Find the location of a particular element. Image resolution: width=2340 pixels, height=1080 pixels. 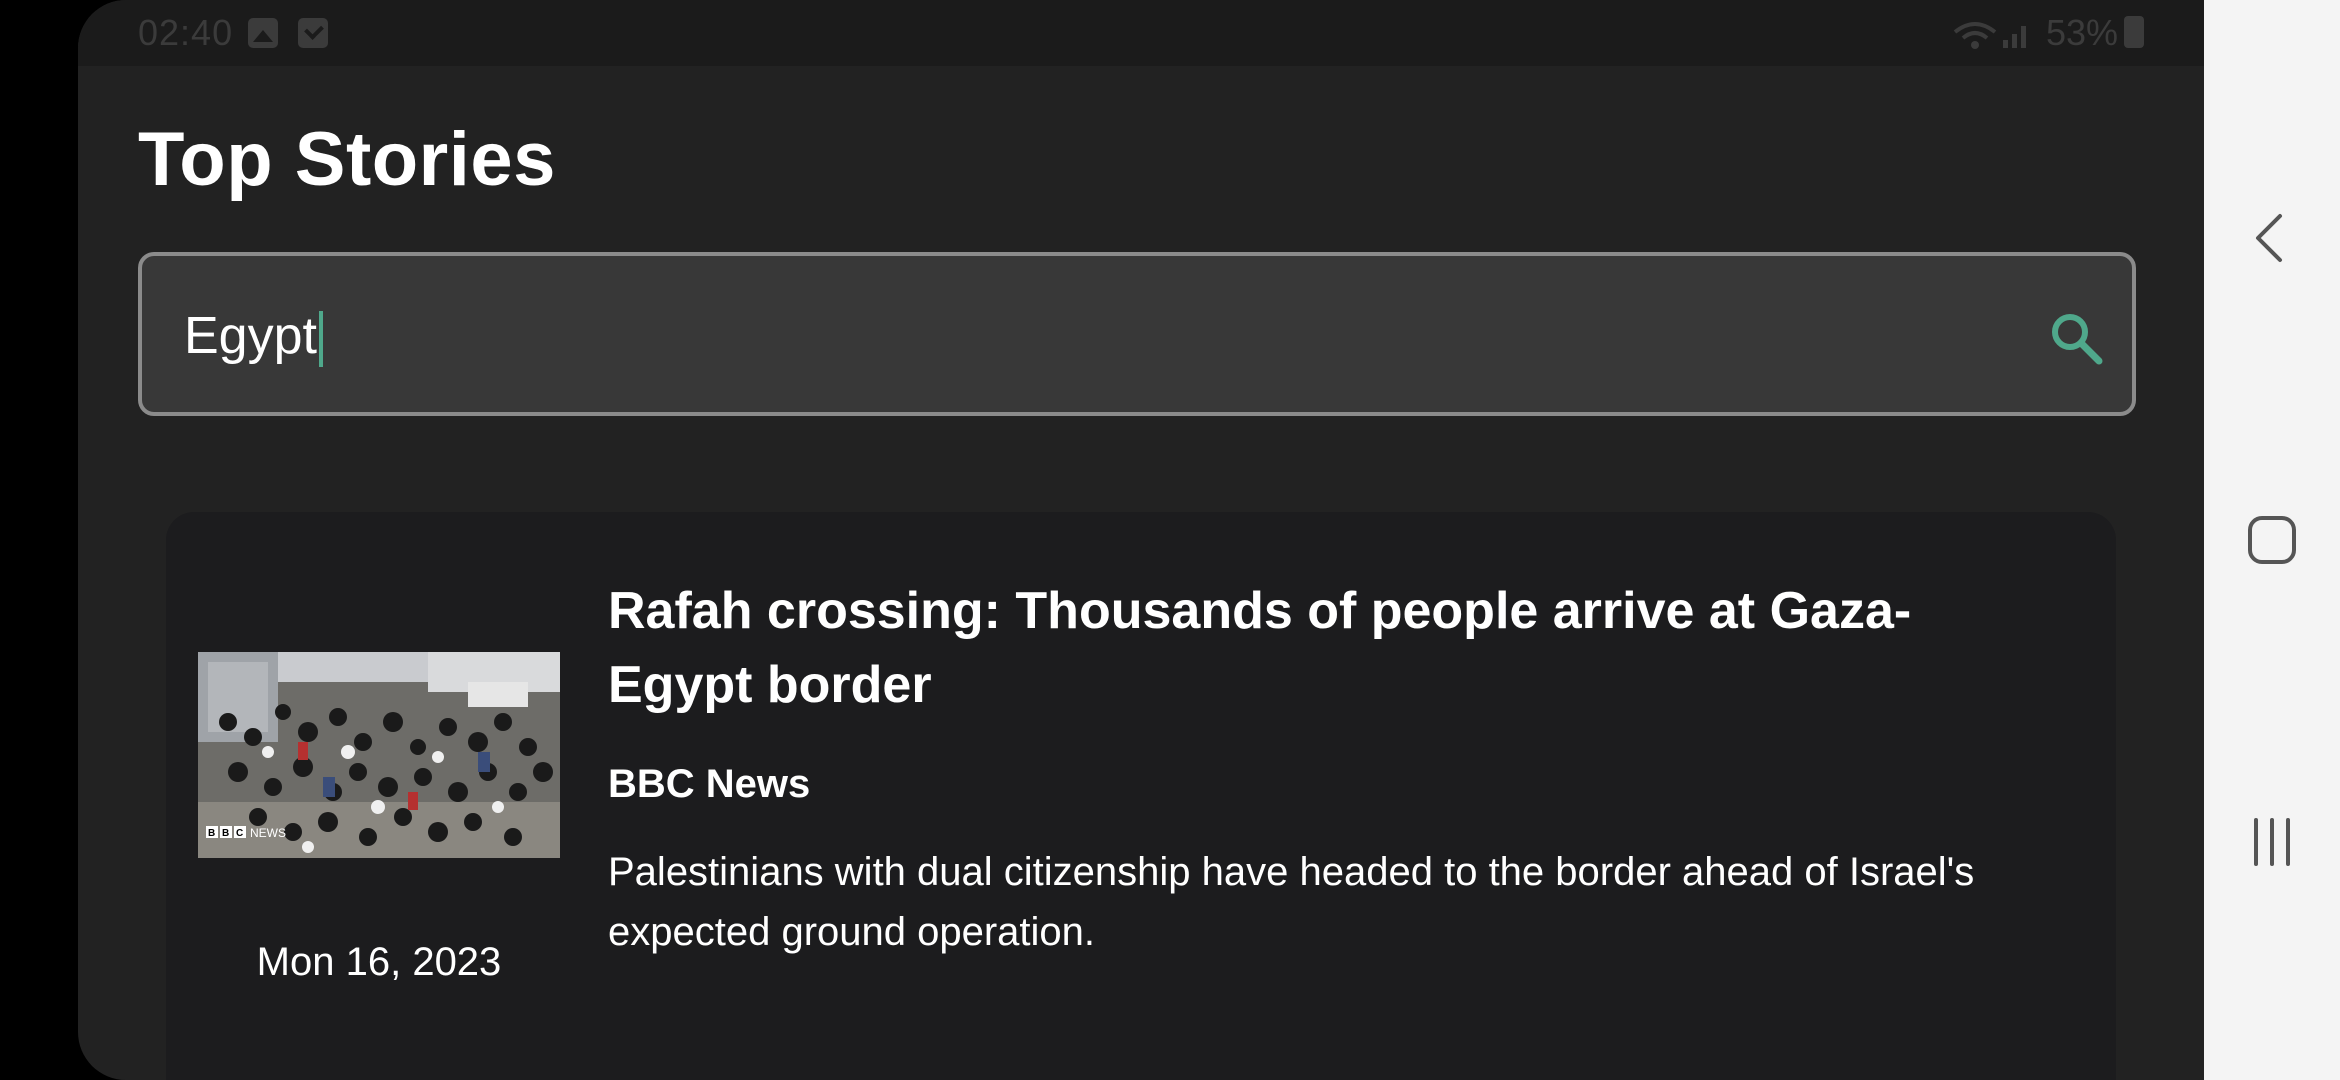

back-icon is located at coordinates (2272, 238).